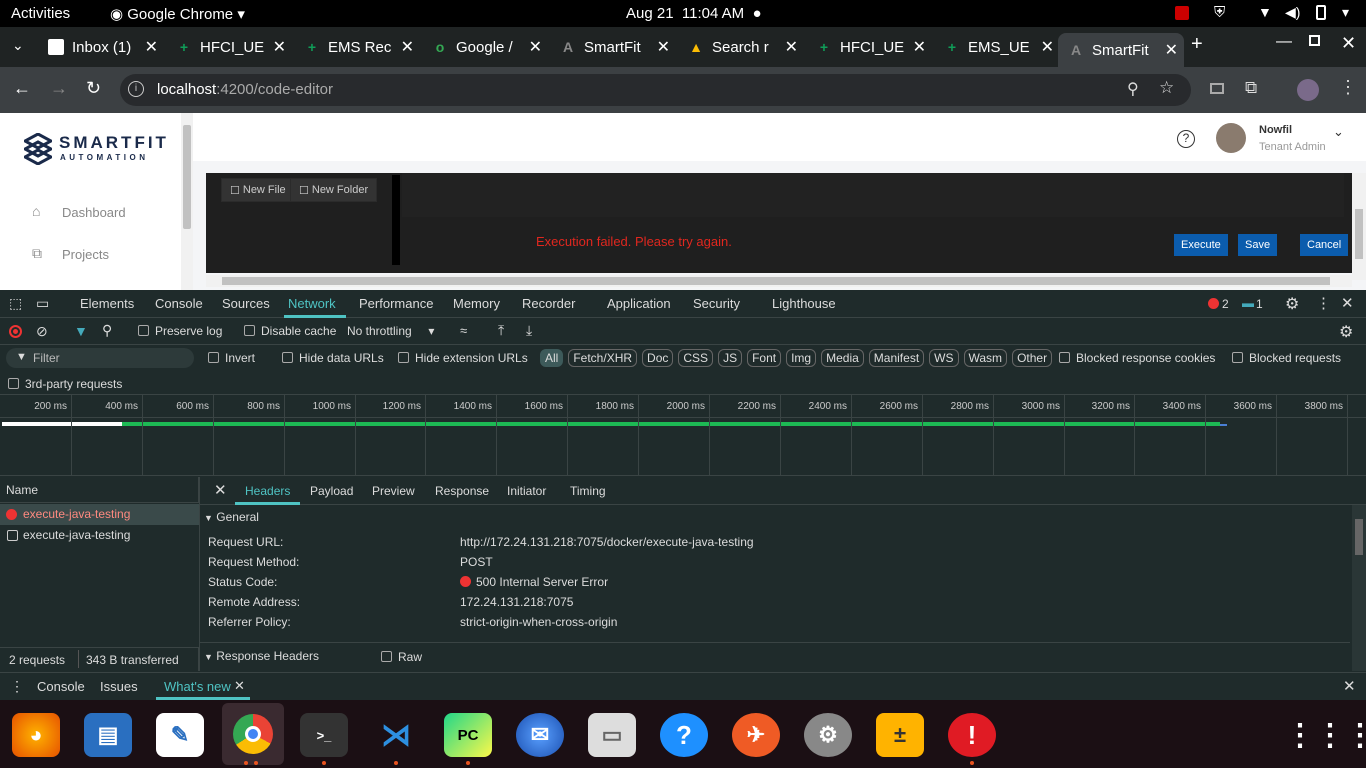 This screenshot has height=768, width=1366. What do you see at coordinates (538, 622) in the screenshot?
I see `header-value: strict-origin-when-cross-origin` at bounding box center [538, 622].